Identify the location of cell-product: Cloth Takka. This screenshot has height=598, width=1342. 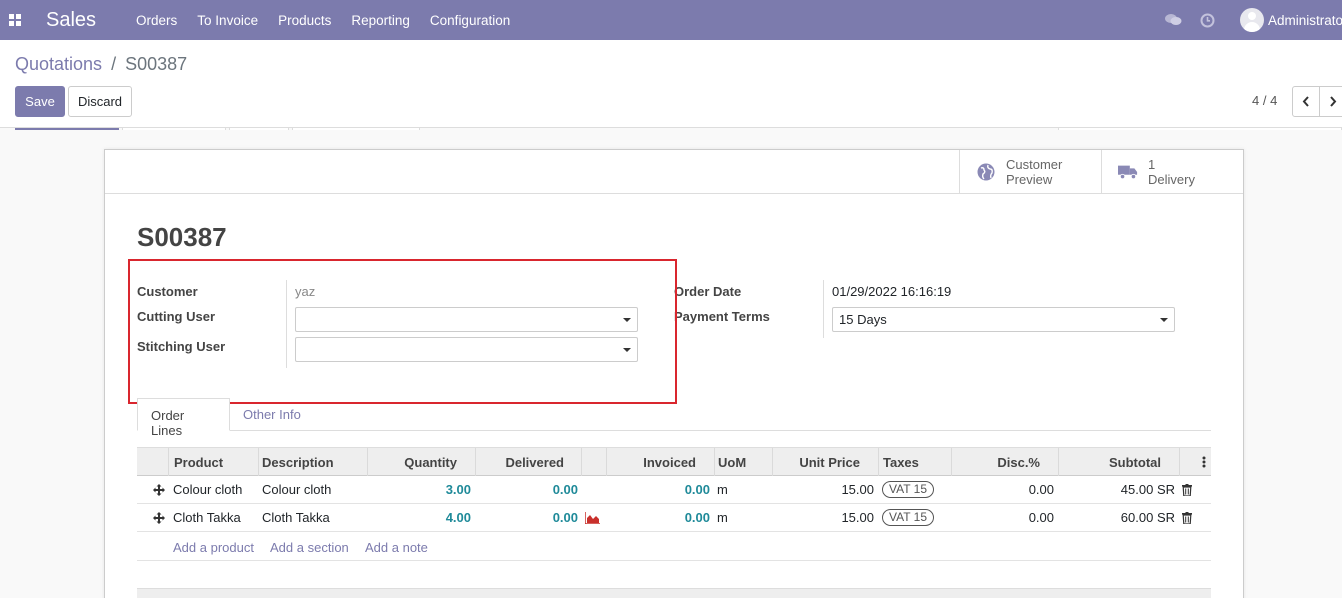
(207, 517).